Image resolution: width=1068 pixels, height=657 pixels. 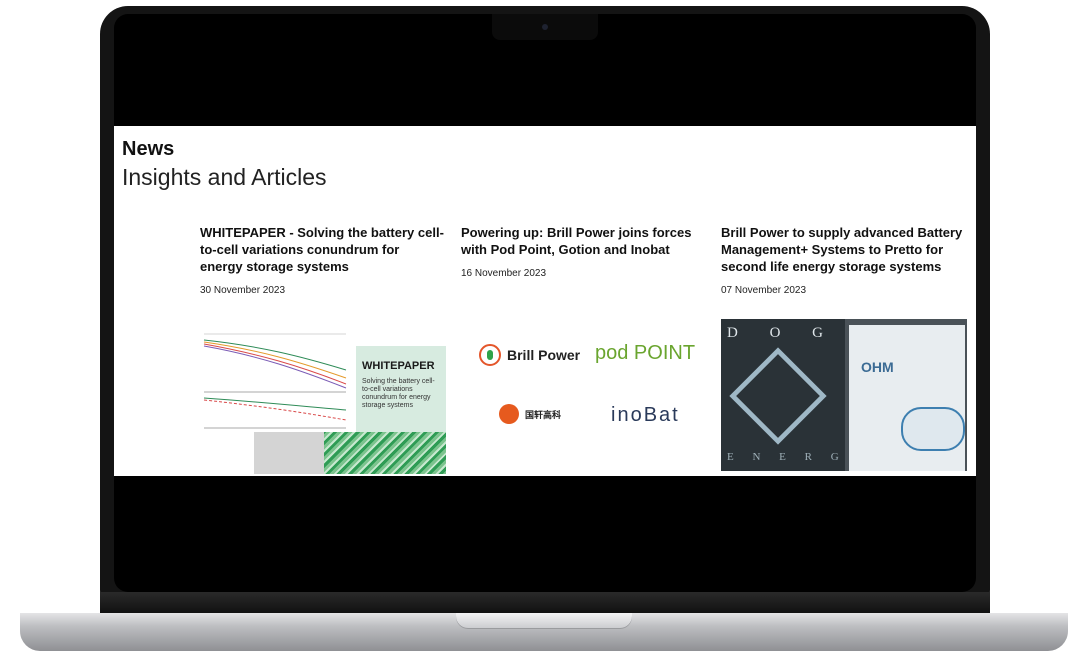 I want to click on section-heading: Insights and Articles, so click(x=224, y=177).